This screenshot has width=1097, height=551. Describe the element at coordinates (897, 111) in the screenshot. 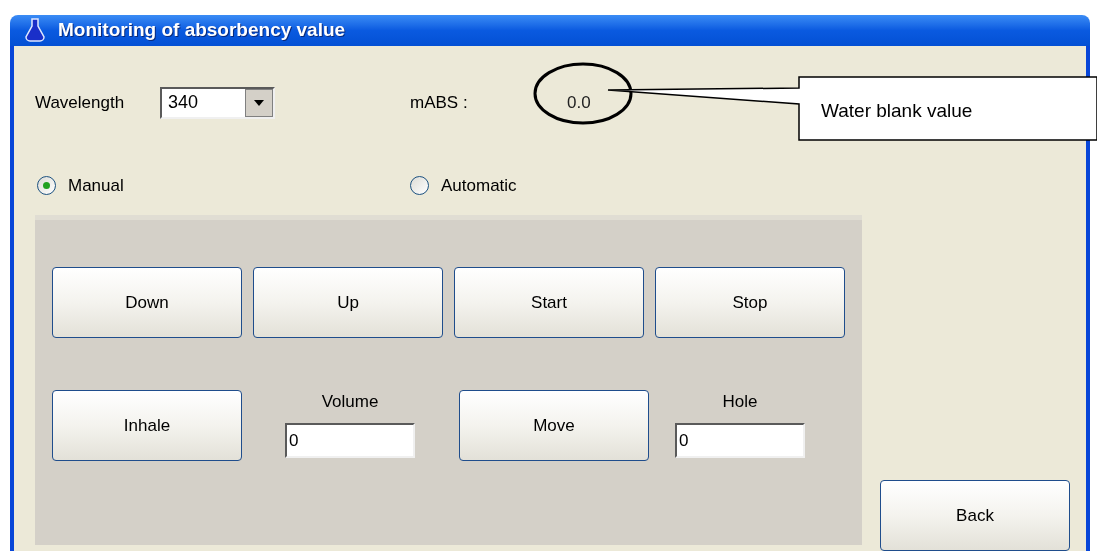

I see `callout-text: Water blank value` at that location.